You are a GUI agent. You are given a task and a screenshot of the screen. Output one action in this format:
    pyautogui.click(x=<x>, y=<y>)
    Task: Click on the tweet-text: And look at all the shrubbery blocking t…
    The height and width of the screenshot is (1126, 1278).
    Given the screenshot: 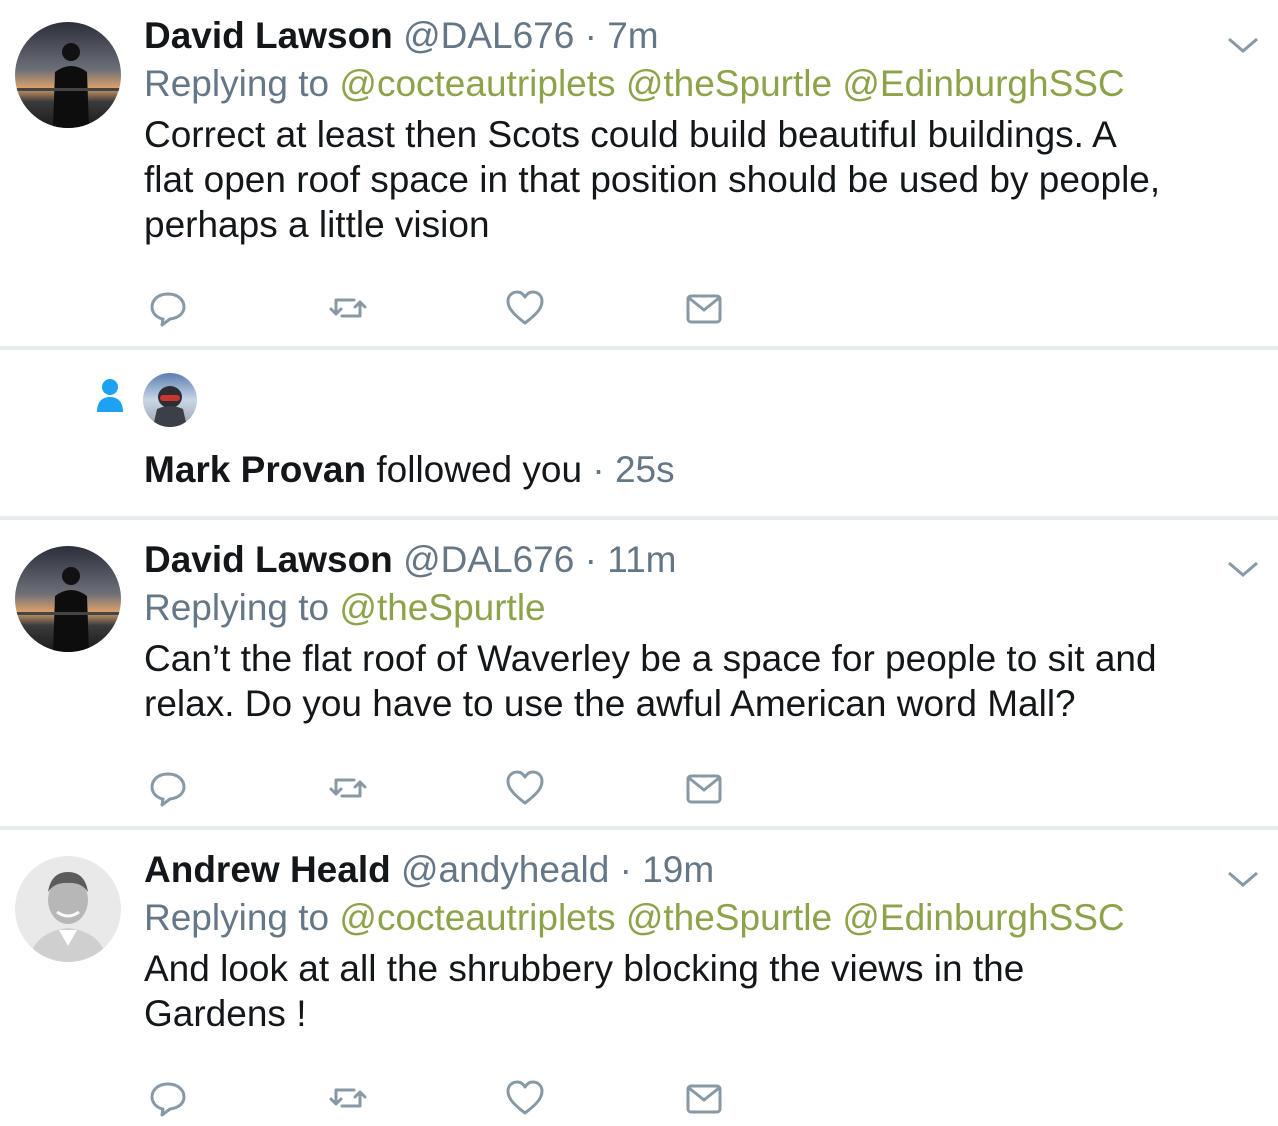 What is the action you would take?
    pyautogui.click(x=706, y=991)
    